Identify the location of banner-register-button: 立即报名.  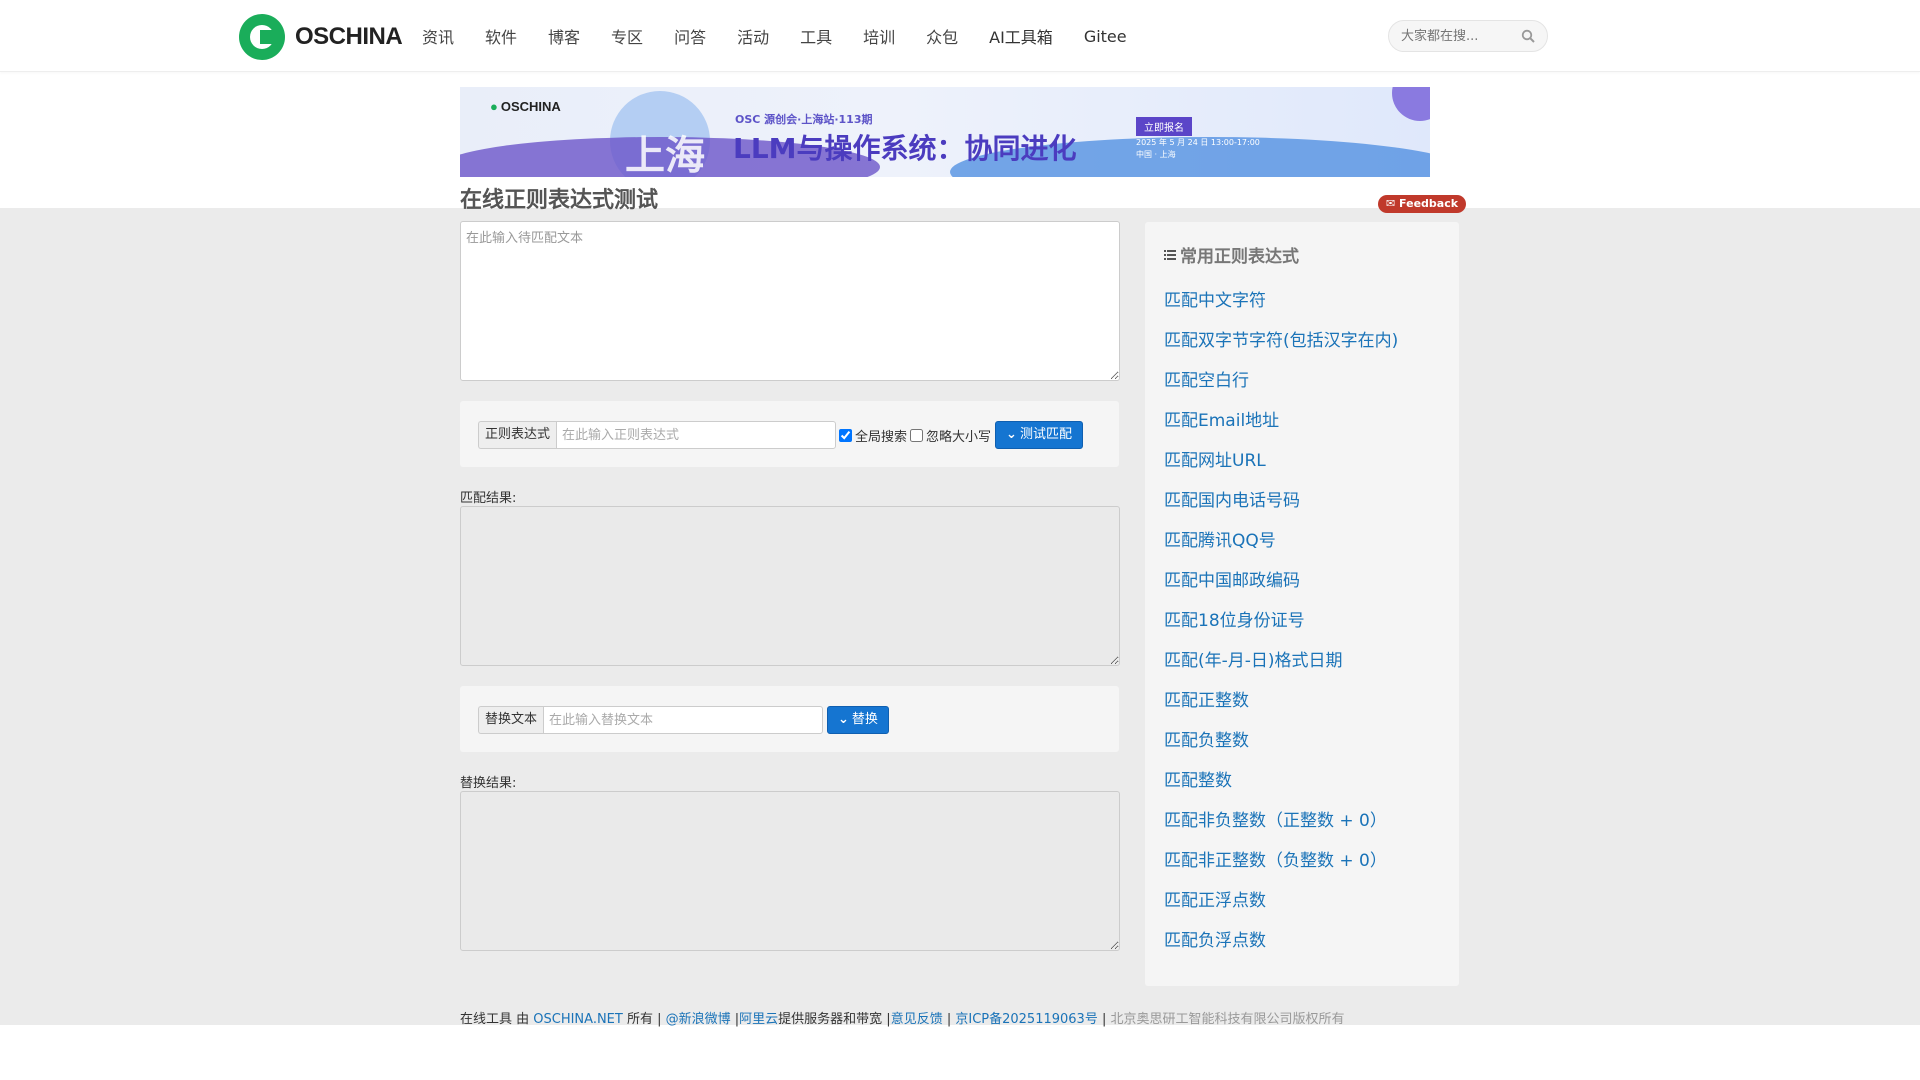
(1164, 126).